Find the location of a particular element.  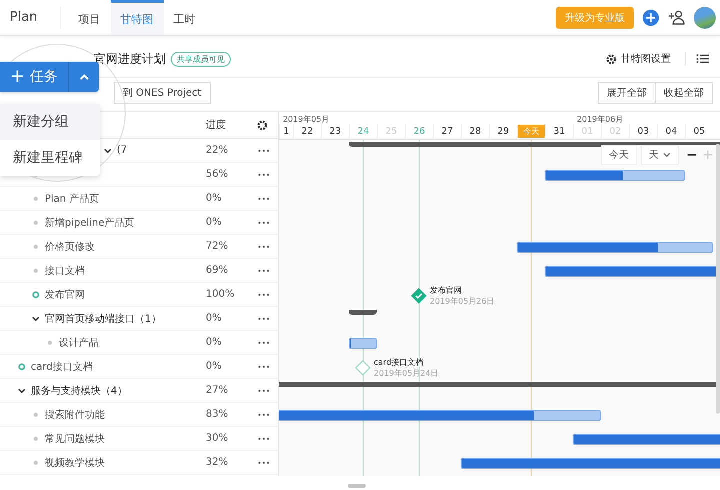

month-label: 2019年05月 is located at coordinates (306, 119).